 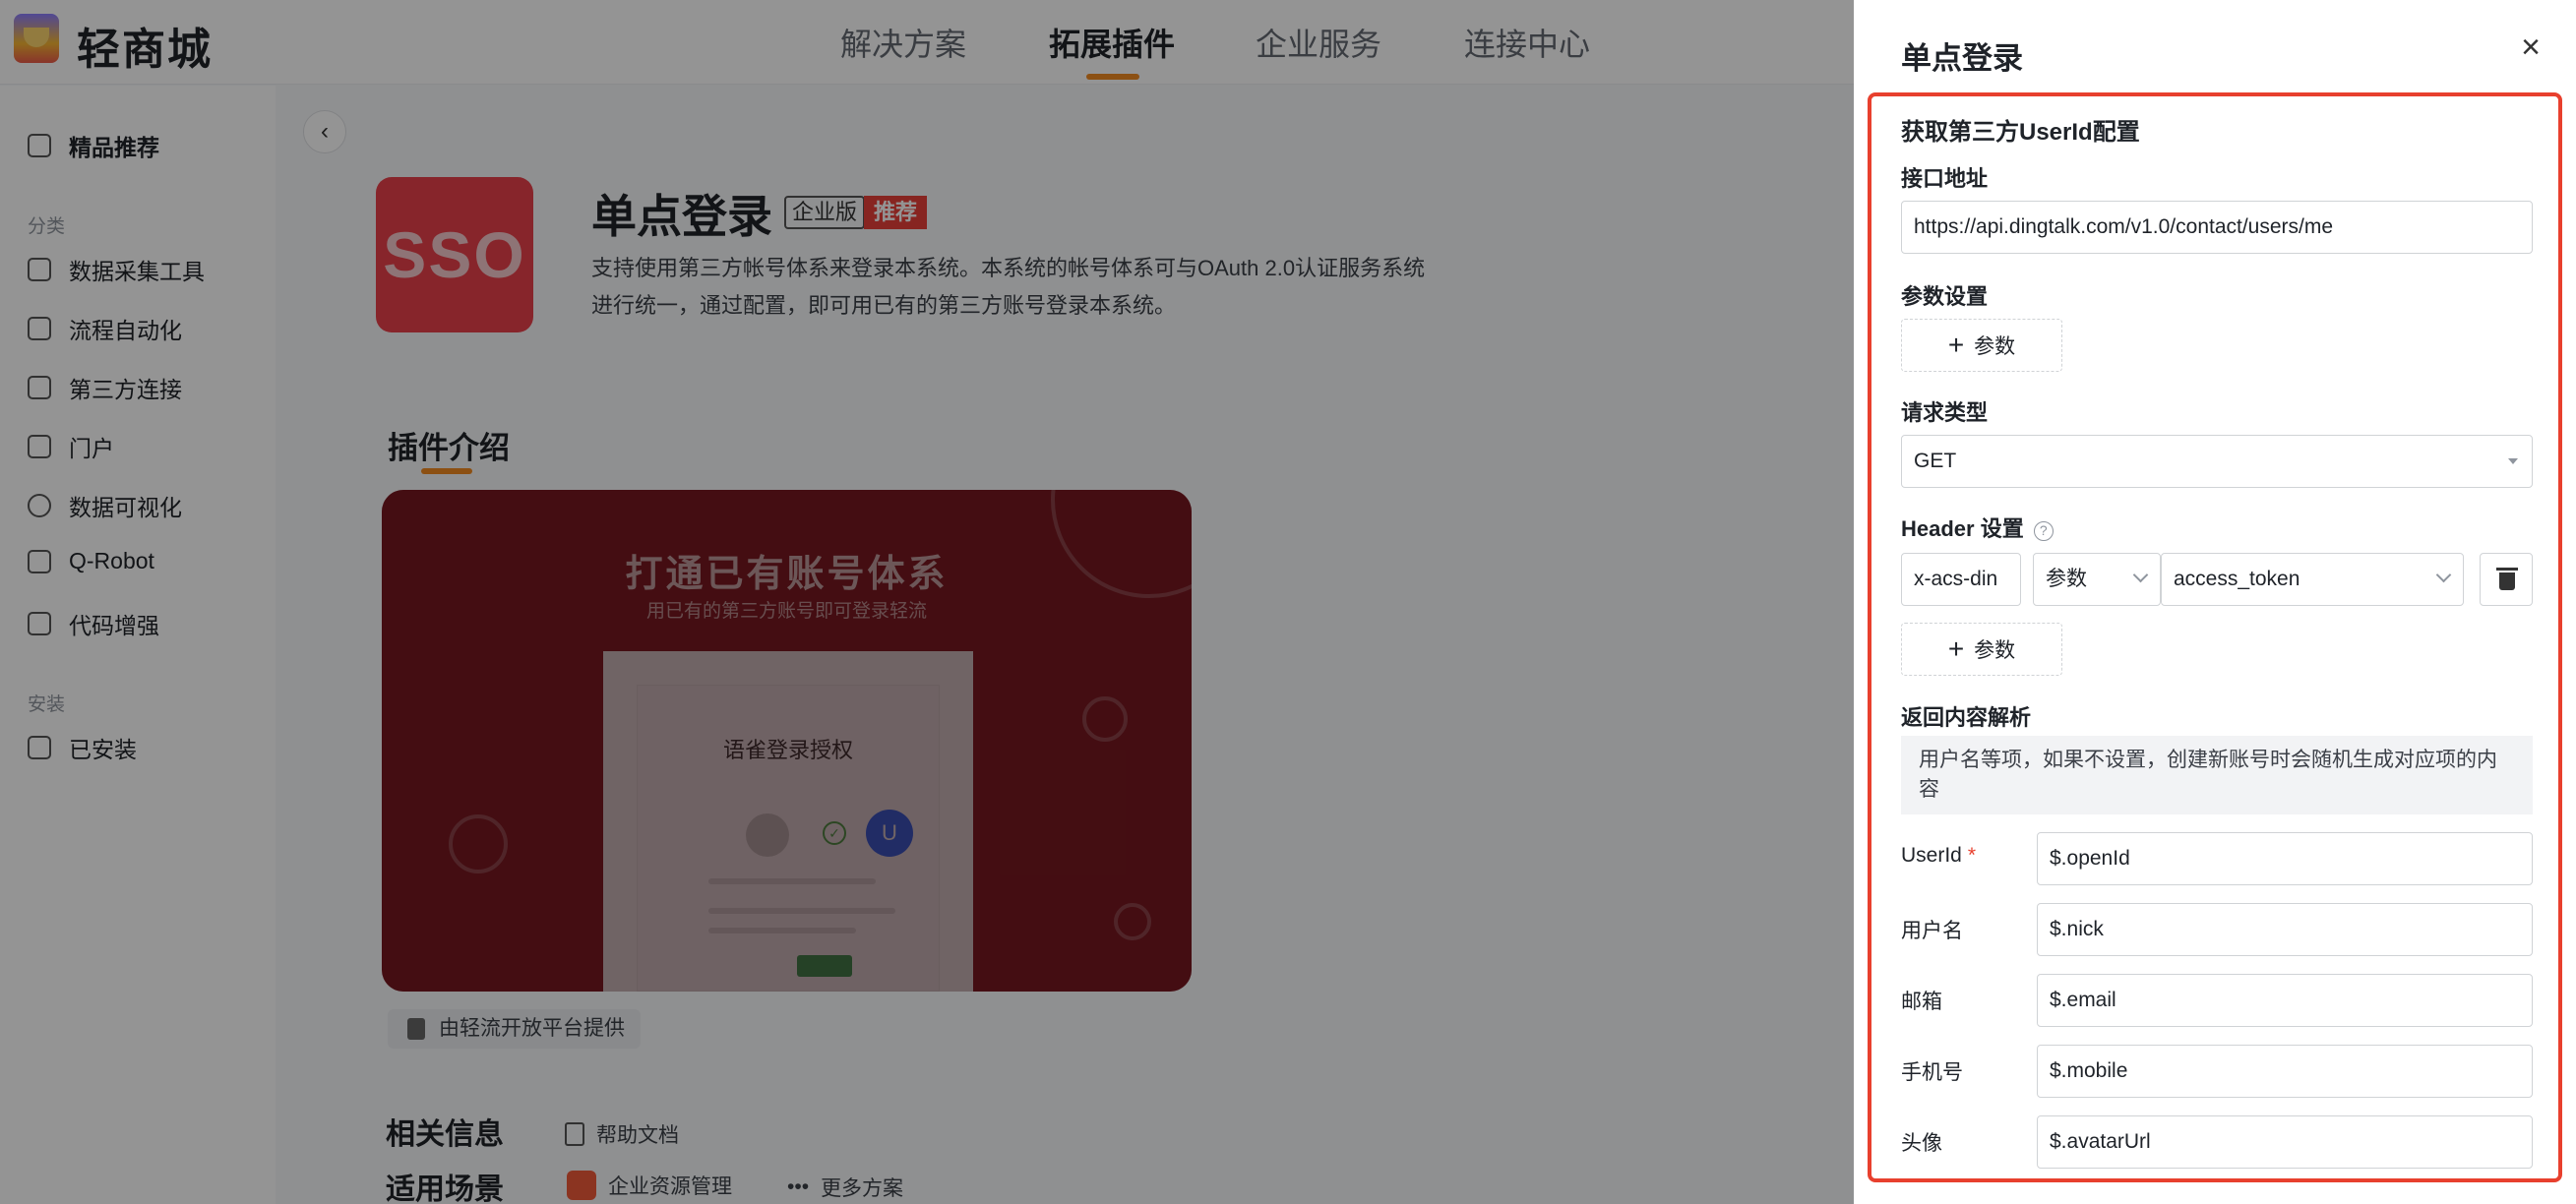 I want to click on drawer-title: 单点登录, so click(x=1962, y=58).